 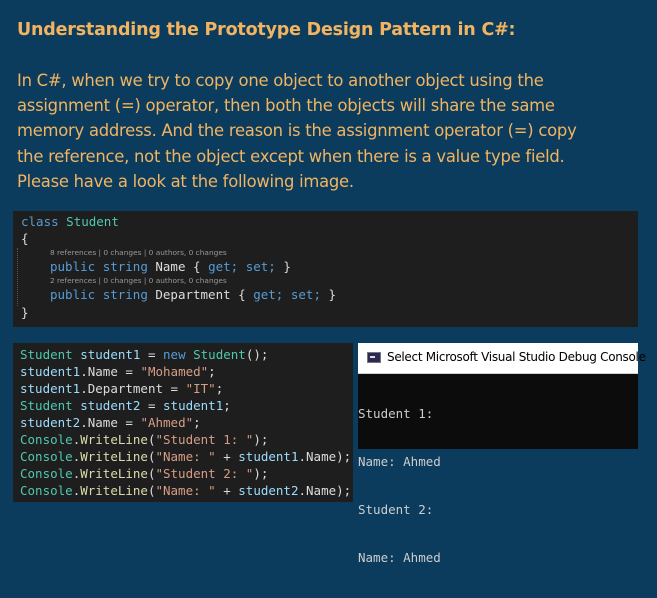 I want to click on string-literal: "Ahmed", so click(x=167, y=422).